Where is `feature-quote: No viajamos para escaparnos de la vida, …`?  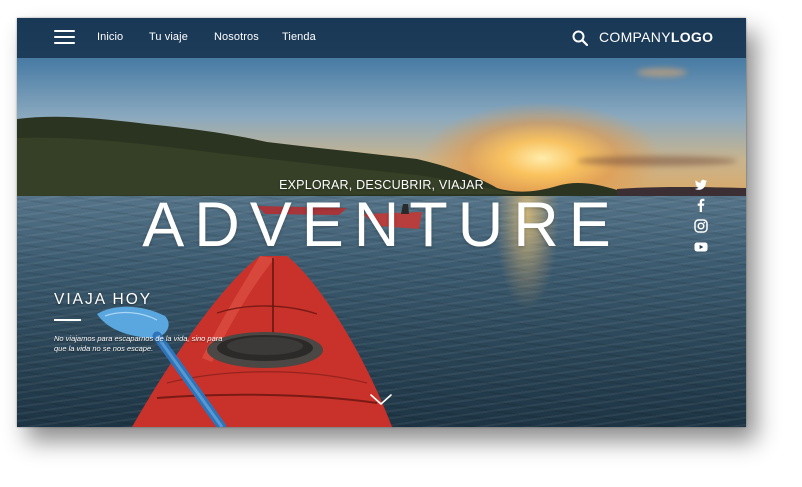
feature-quote: No viajamos para escaparnos de la vida, … is located at coordinates (156, 344).